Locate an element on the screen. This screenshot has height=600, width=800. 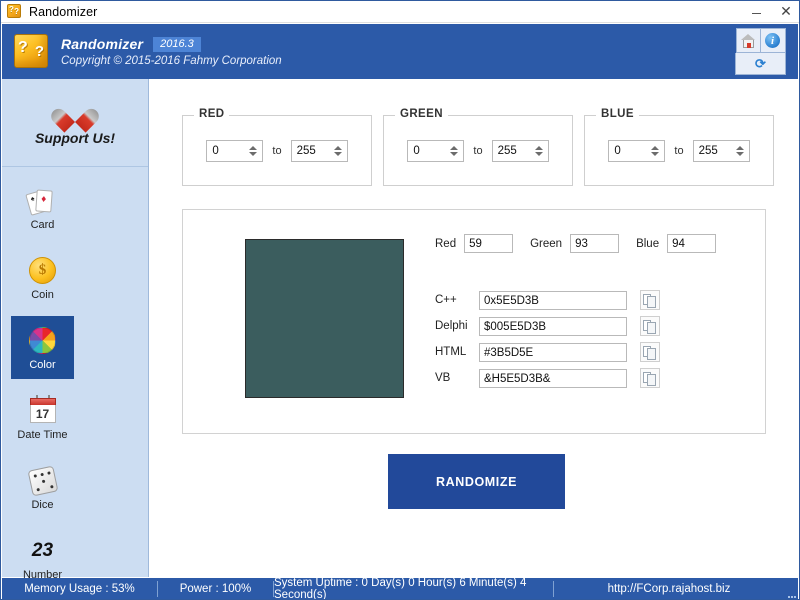
sidebar-tile-grid: Card $ Coin Color 17 is located at coordinates (75, 383).